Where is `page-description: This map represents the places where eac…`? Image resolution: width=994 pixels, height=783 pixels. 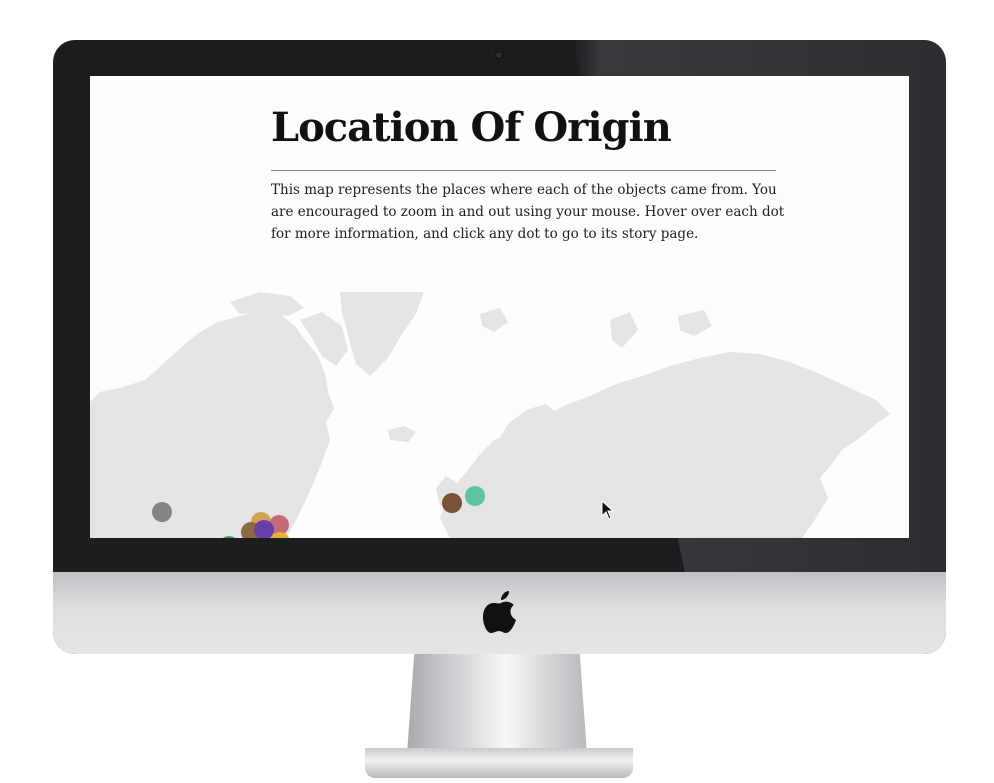
page-description: This map represents the places where eac… is located at coordinates (528, 212).